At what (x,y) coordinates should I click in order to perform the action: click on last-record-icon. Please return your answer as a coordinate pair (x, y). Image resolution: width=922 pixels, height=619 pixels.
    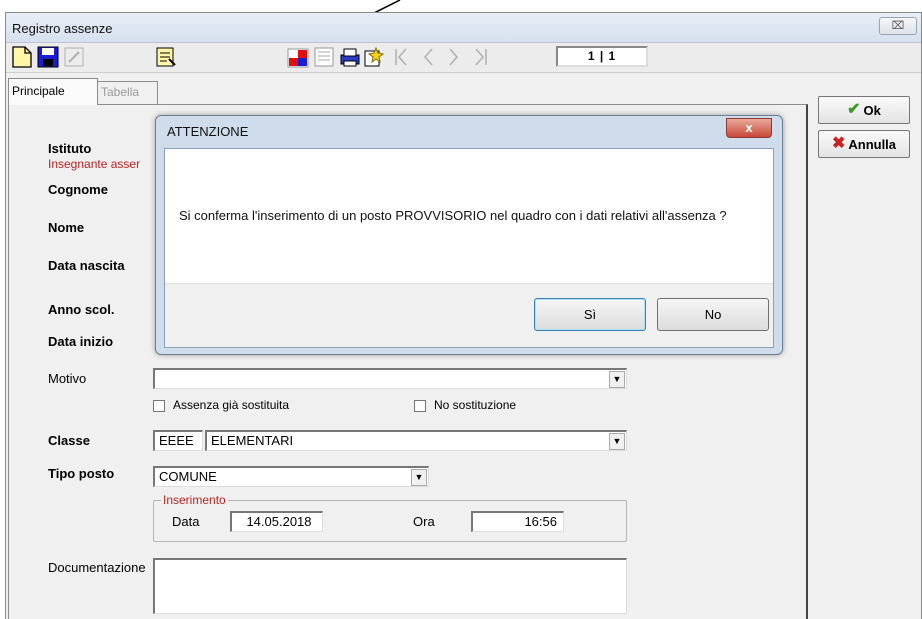
    Looking at the image, I should click on (480, 57).